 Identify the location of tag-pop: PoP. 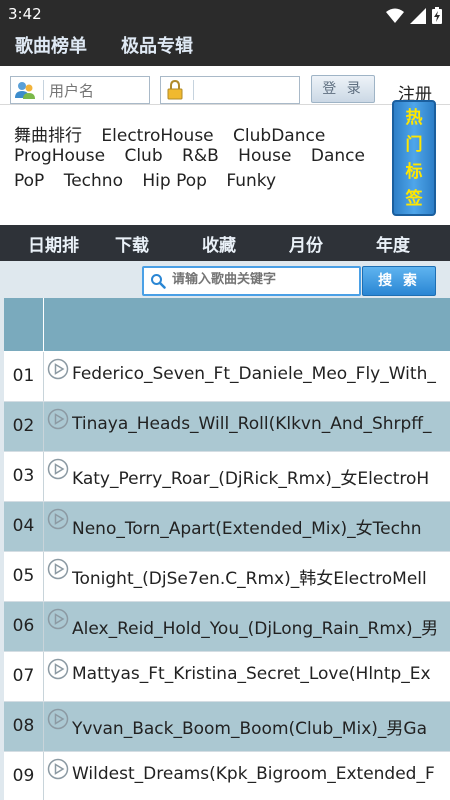
(29, 181).